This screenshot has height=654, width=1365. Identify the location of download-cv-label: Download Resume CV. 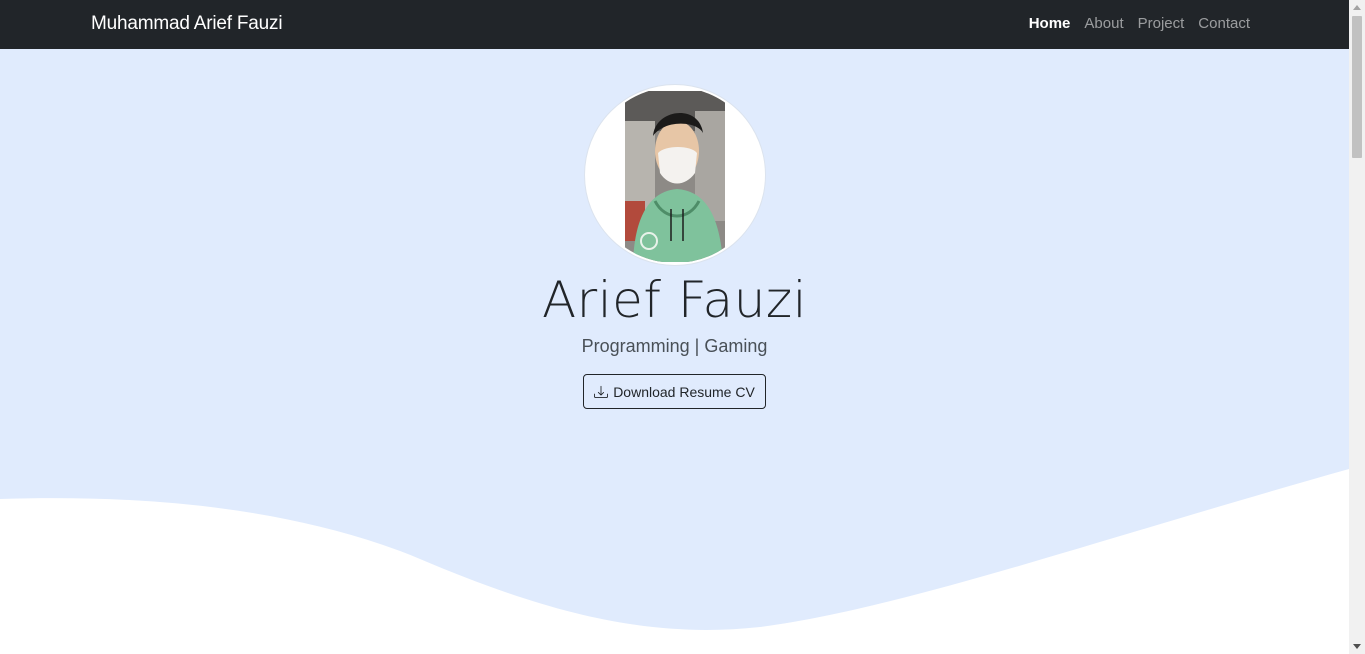
(684, 391).